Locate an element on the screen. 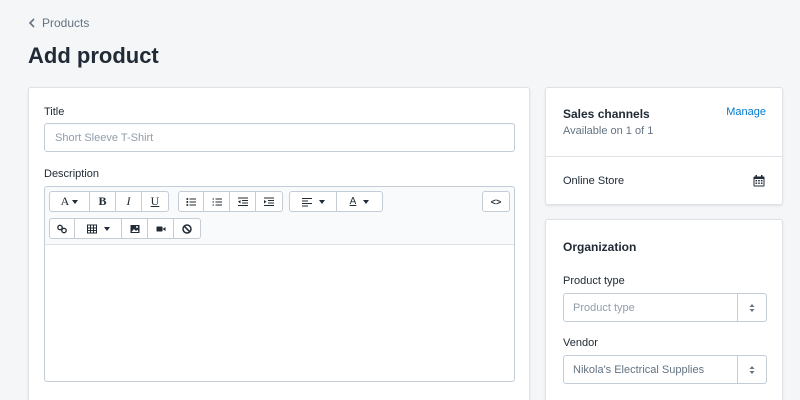 The width and height of the screenshot is (800, 400). manage-link: Manage is located at coordinates (746, 112).